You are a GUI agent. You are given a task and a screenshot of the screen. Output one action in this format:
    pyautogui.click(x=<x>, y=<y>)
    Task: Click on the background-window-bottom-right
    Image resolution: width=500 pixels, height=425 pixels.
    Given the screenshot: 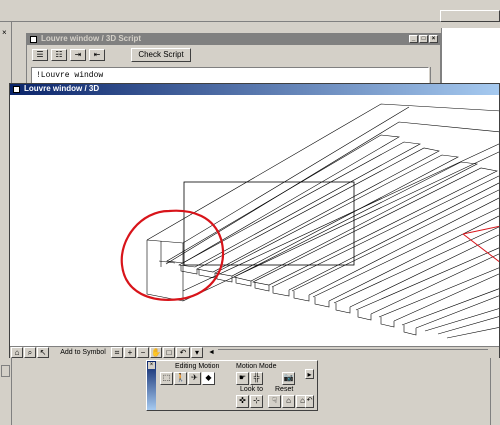 What is the action you would take?
    pyautogui.click(x=495, y=391)
    